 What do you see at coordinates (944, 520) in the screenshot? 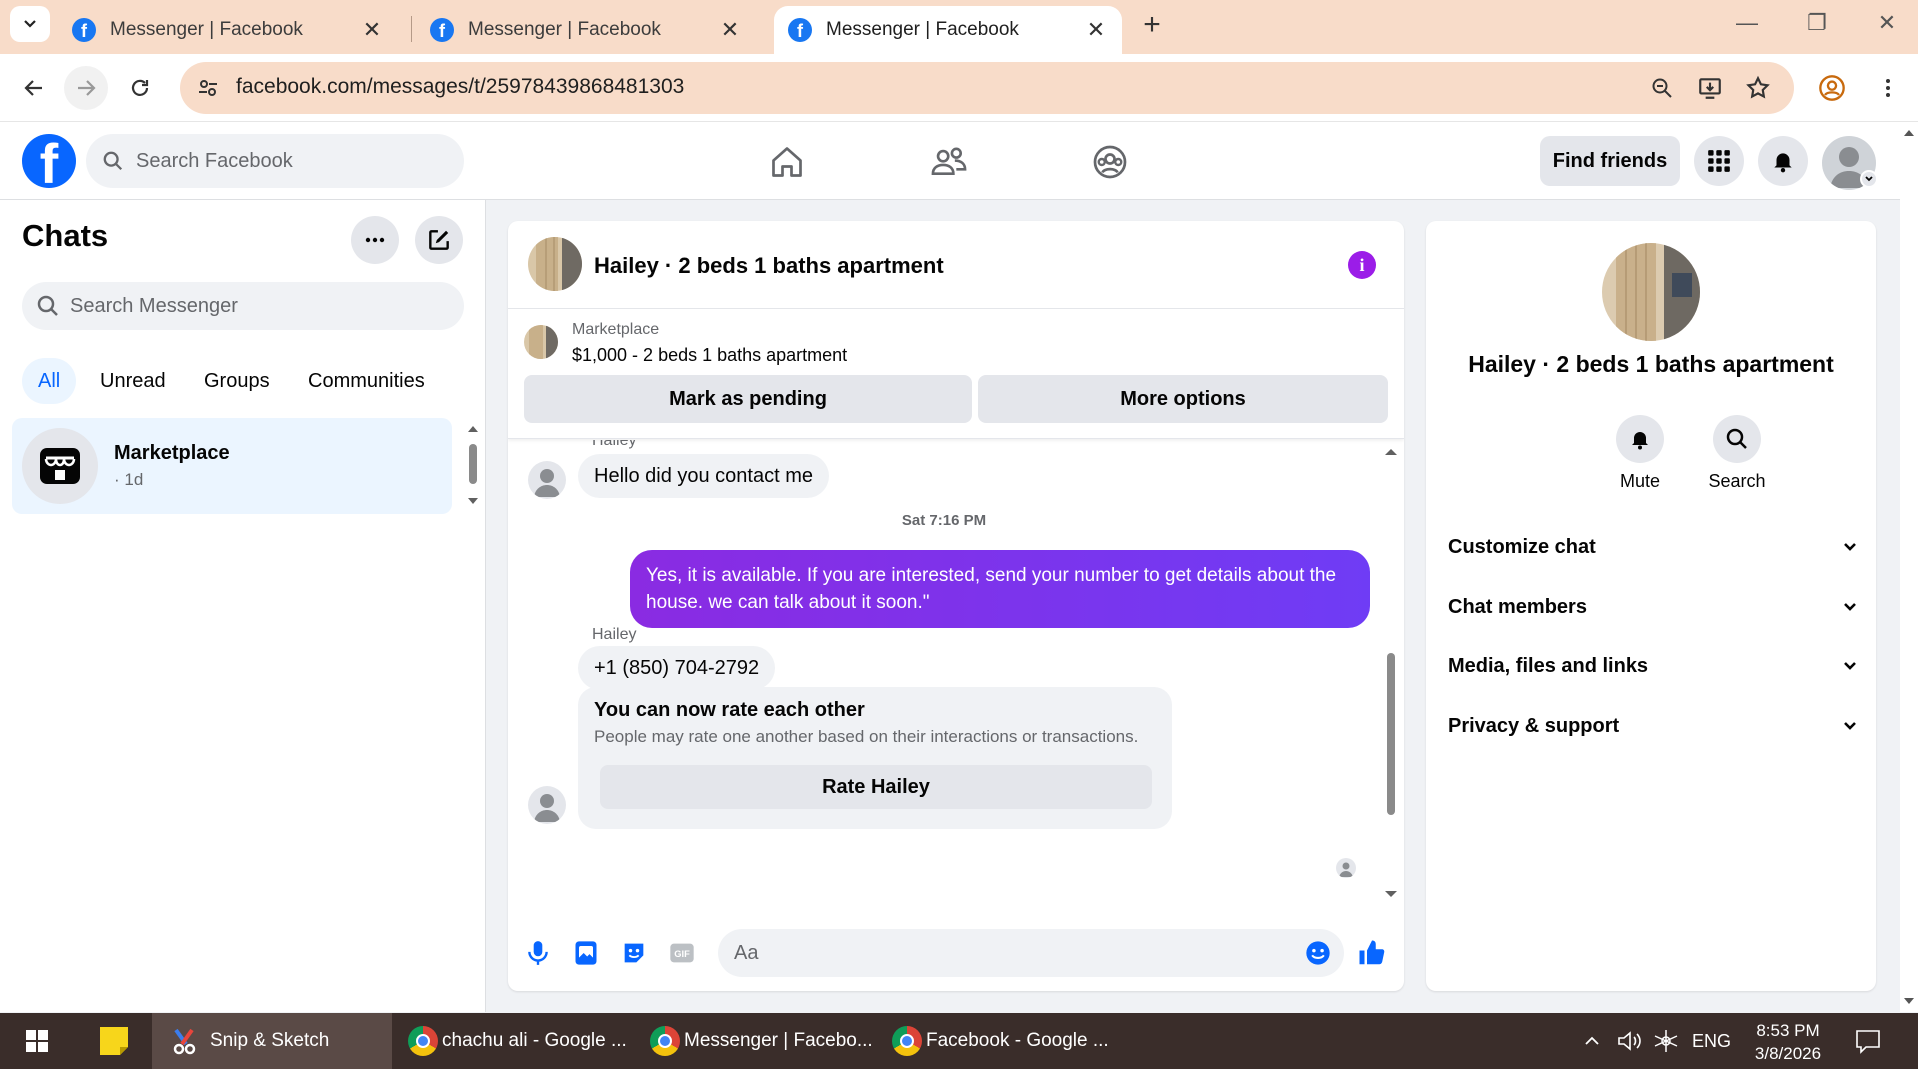
I see `timestamp-separator: Sat 7:16 PM` at bounding box center [944, 520].